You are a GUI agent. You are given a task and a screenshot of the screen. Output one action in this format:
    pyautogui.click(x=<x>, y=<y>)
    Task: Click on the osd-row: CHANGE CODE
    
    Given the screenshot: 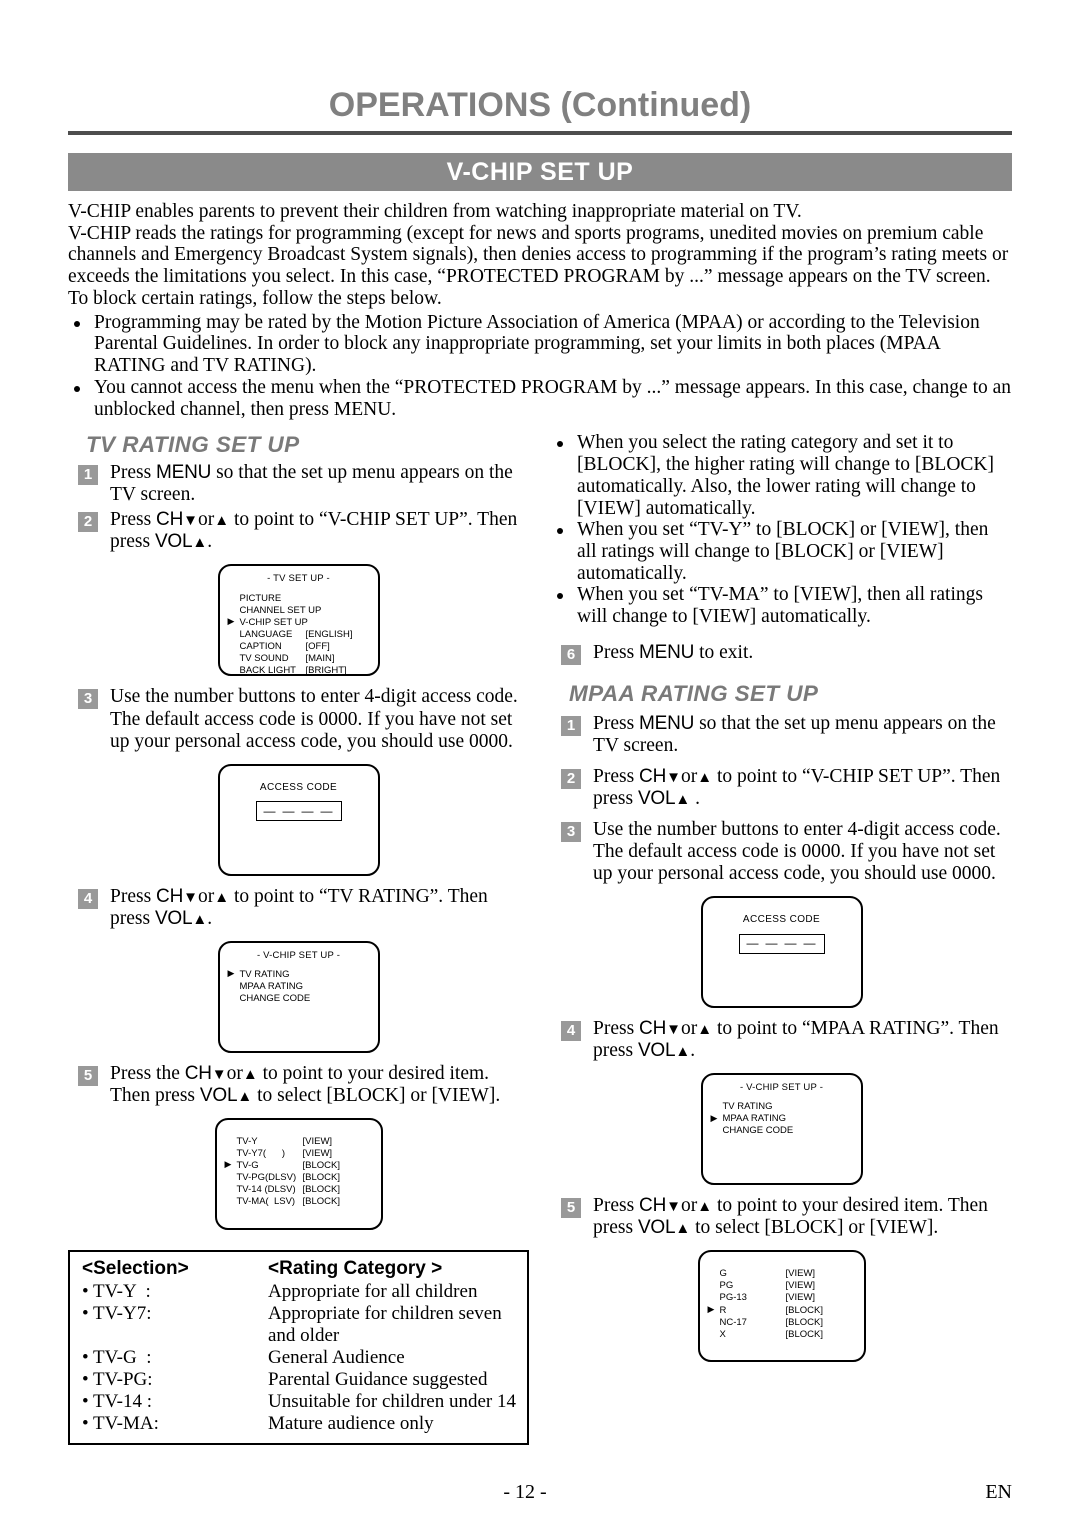 What is the action you would take?
    pyautogui.click(x=792, y=1131)
    